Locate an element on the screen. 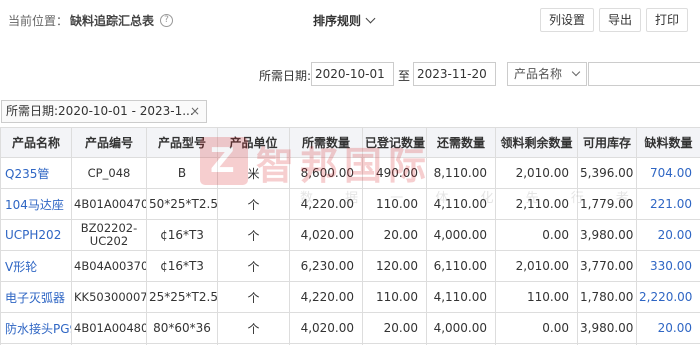 The image size is (700, 345). product-name-link: UCPH202 is located at coordinates (36, 235).